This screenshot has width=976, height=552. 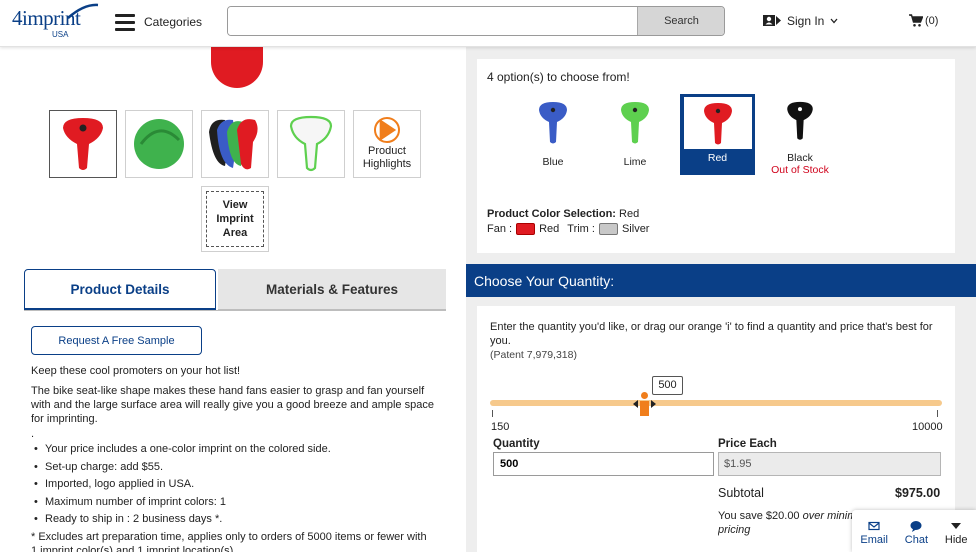 I want to click on list-item: Imported, logo applied in USA., so click(x=244, y=485).